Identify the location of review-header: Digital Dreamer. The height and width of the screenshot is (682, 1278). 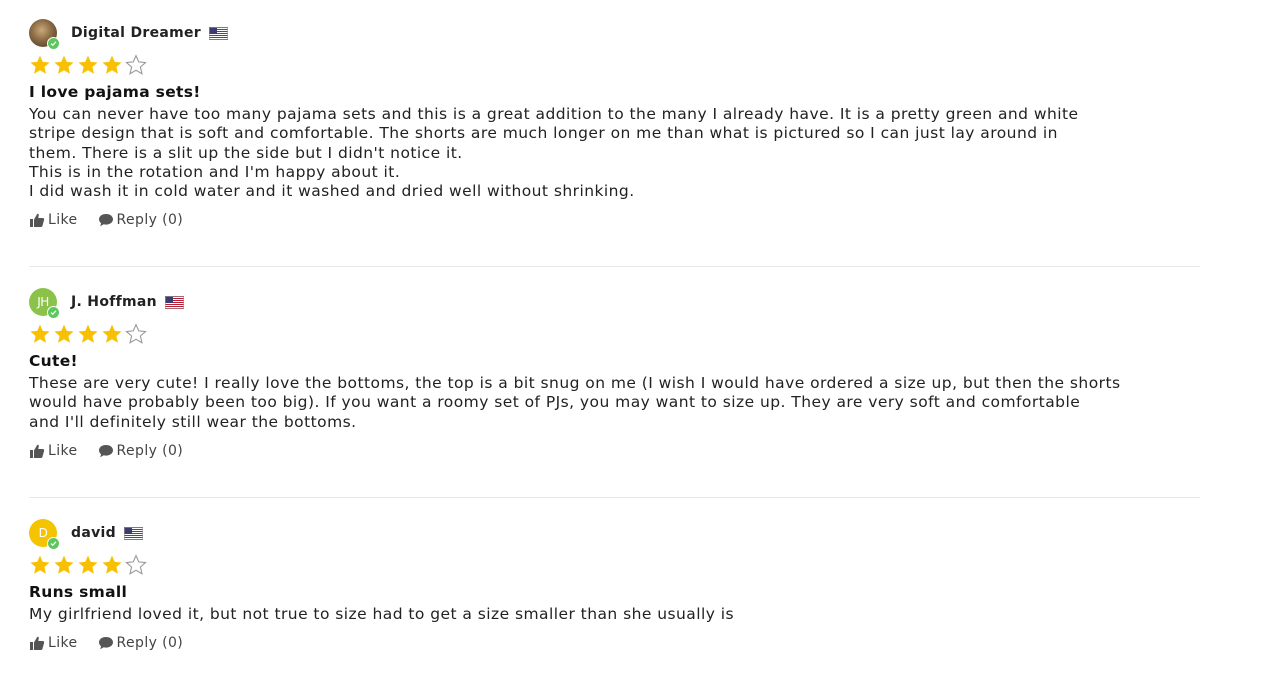
(614, 33).